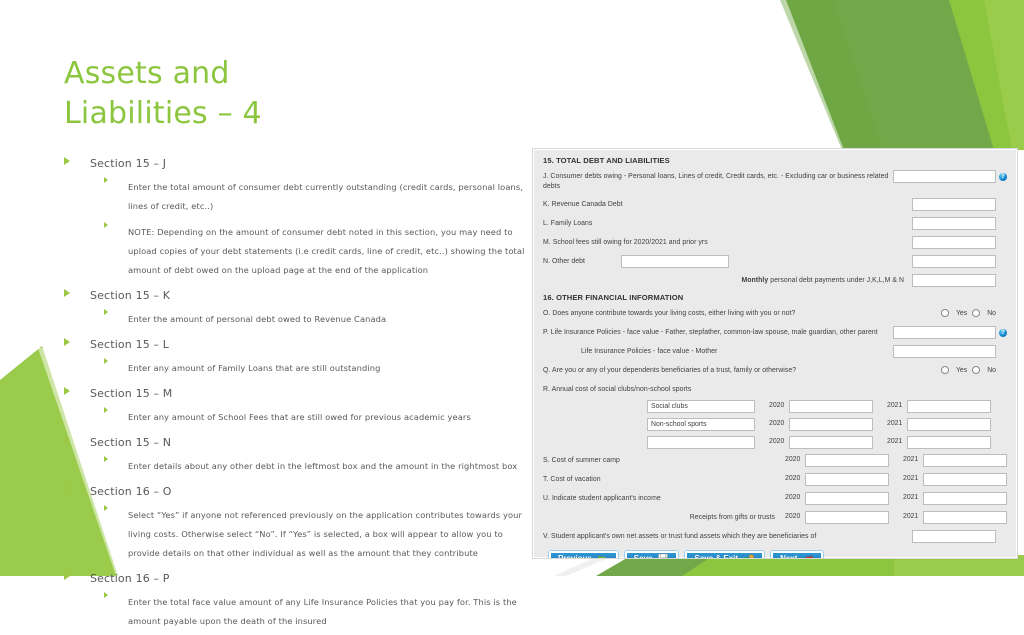 Image resolution: width=1024 pixels, height=635 pixels. Describe the element at coordinates (847, 498) in the screenshot. I see `input-student-income-2020` at that location.